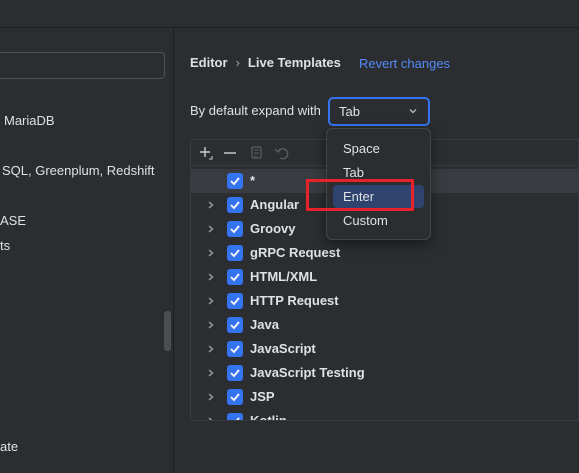  What do you see at coordinates (78, 170) in the screenshot?
I see `sidebar-item-sql-greenplum: SQL, Greenplum, Redshift` at bounding box center [78, 170].